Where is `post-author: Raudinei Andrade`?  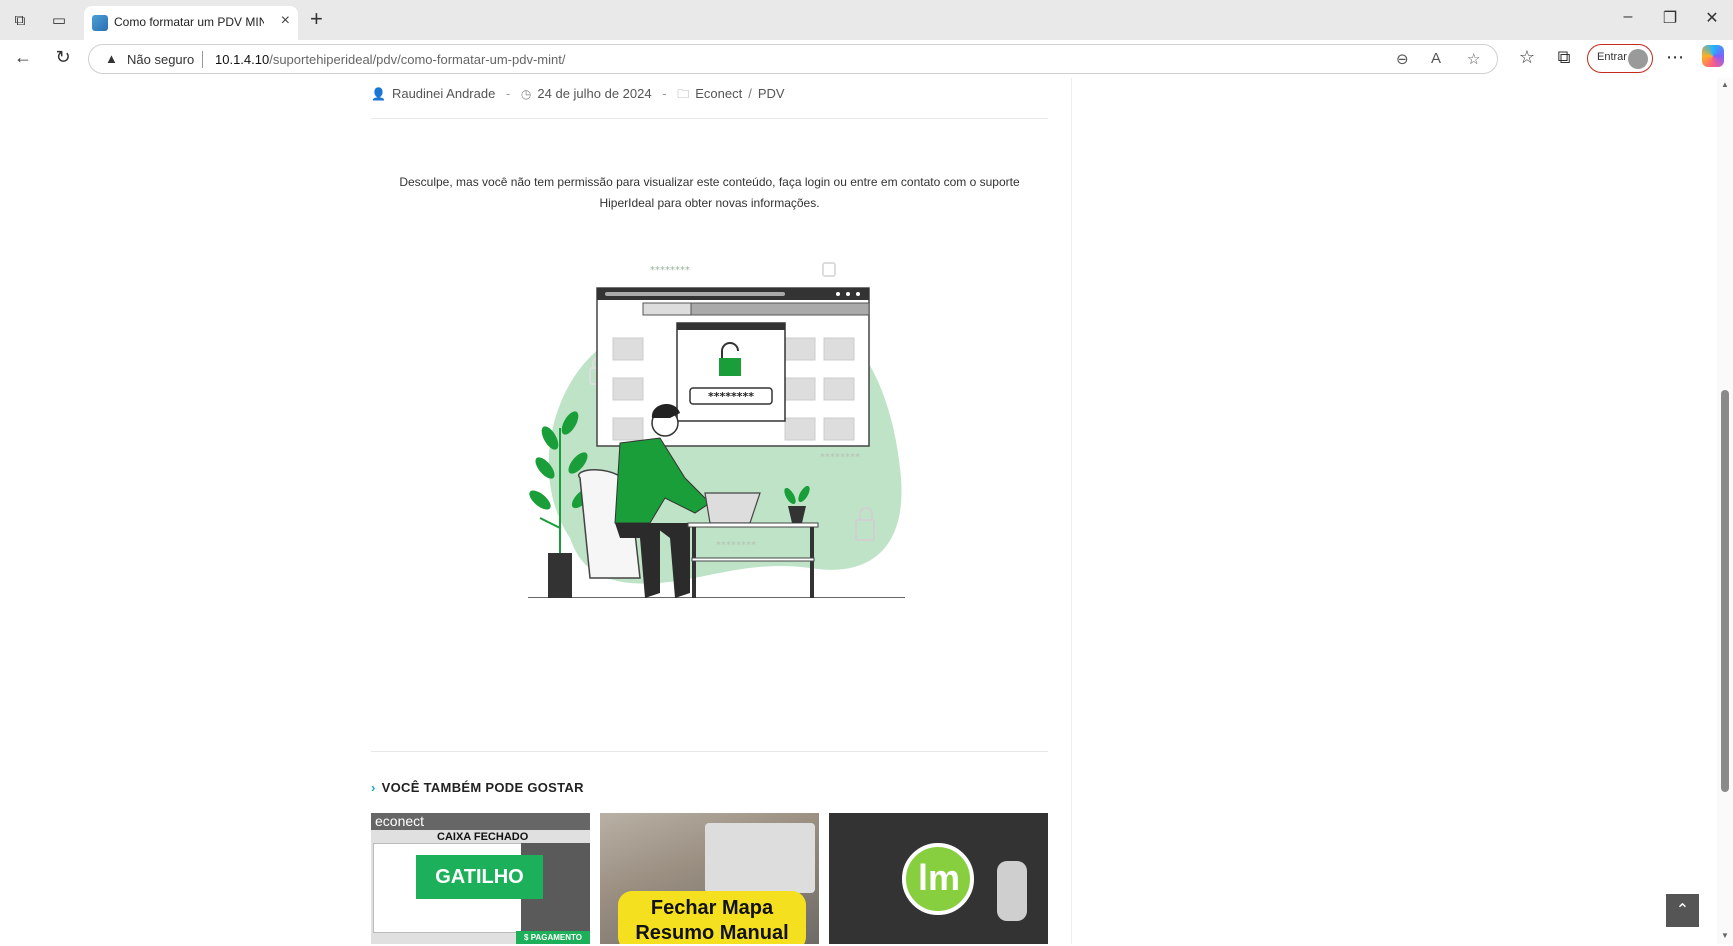 post-author: Raudinei Andrade is located at coordinates (443, 93).